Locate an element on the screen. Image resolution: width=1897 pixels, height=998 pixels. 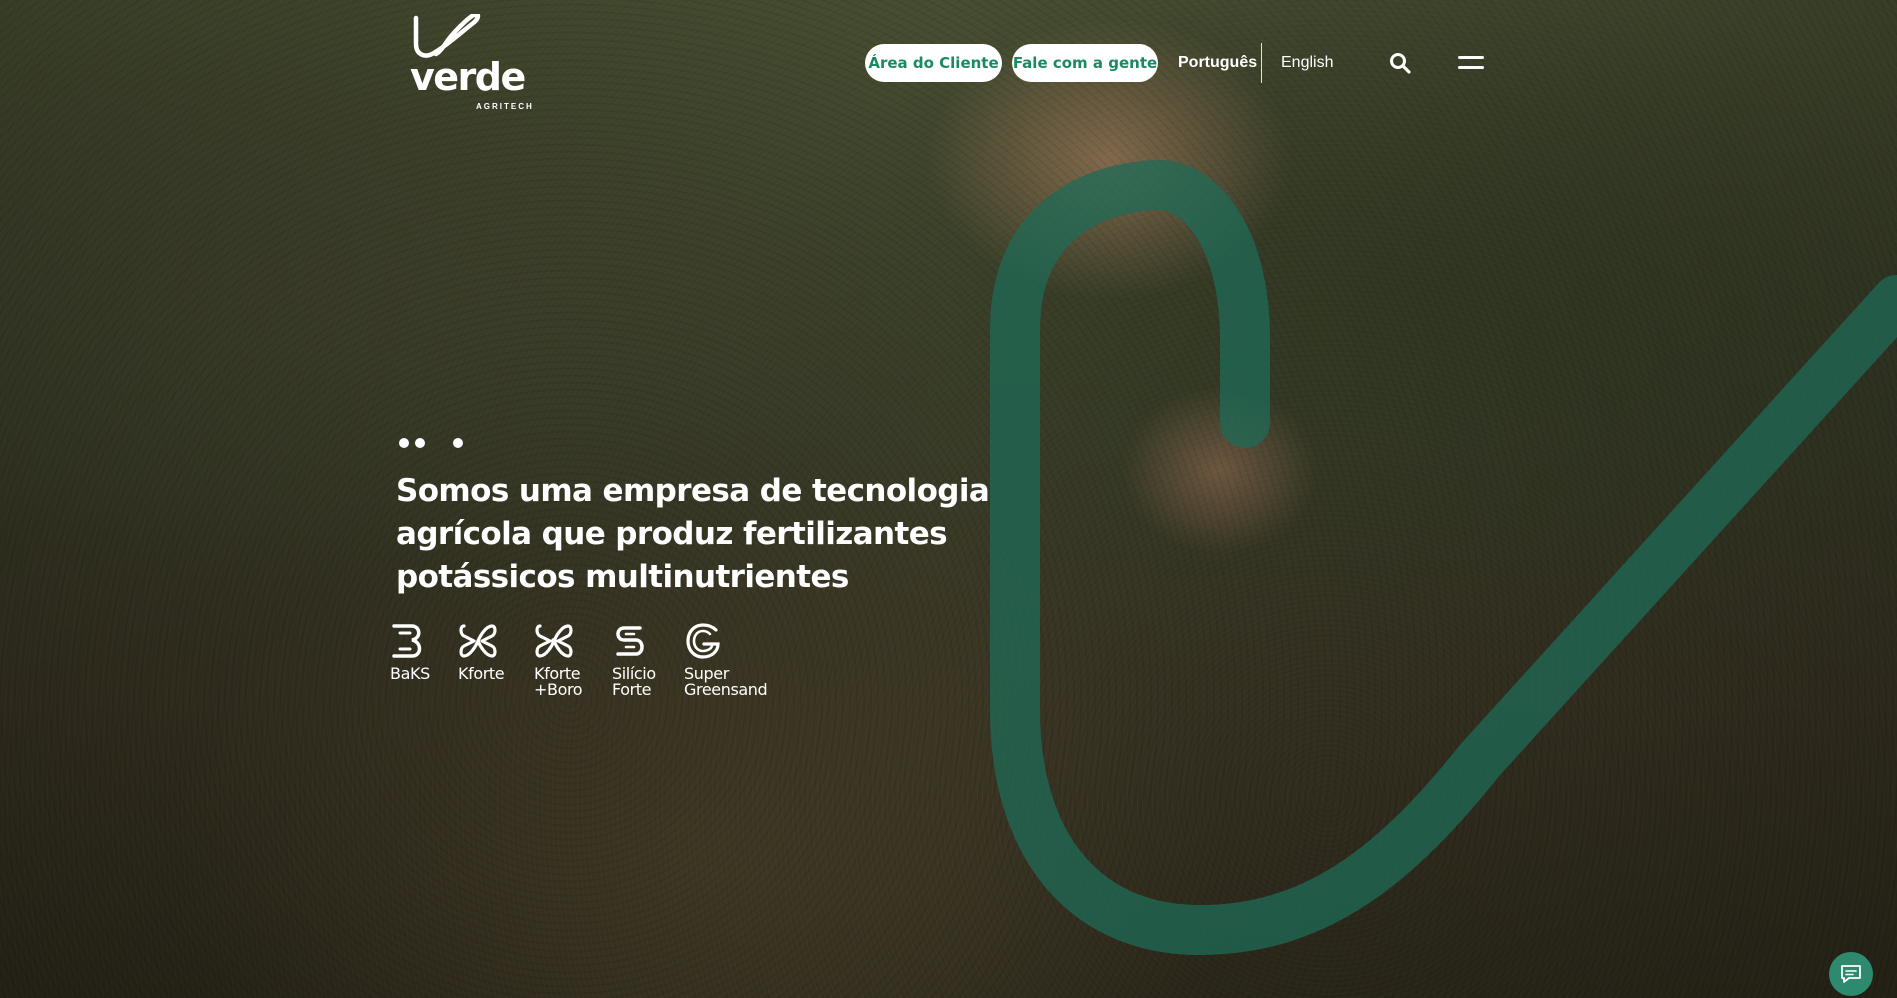
baks-icon is located at coordinates (407, 641).